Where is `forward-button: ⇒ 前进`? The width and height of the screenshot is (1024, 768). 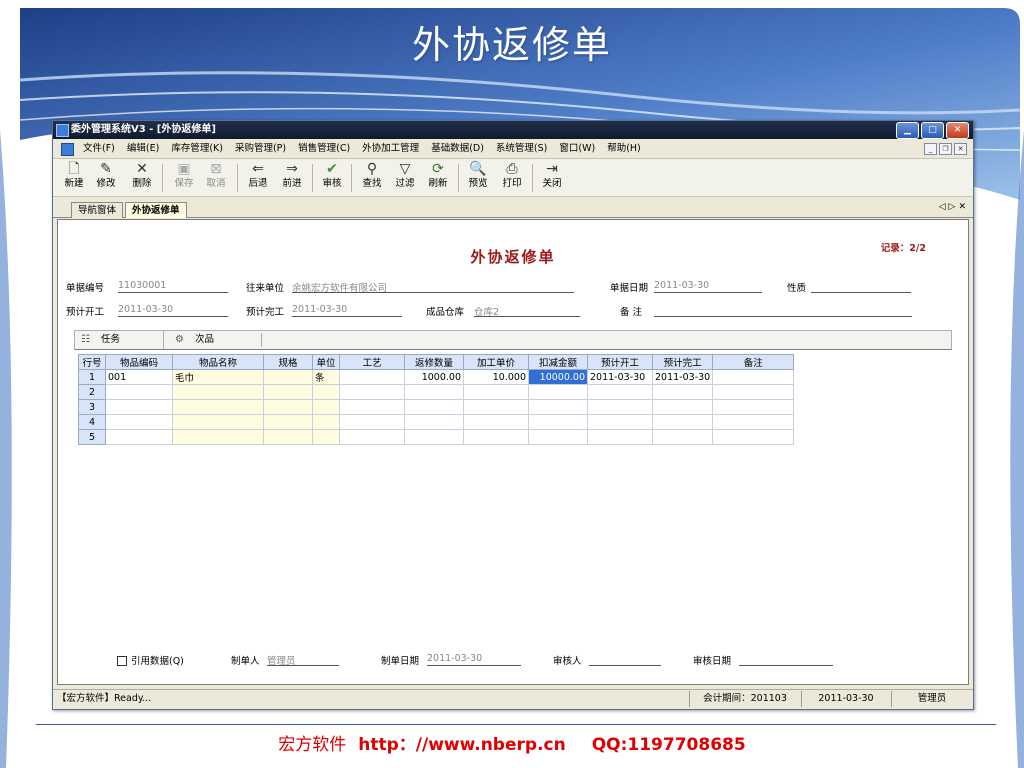
forward-button: ⇒ 前进 is located at coordinates (292, 177).